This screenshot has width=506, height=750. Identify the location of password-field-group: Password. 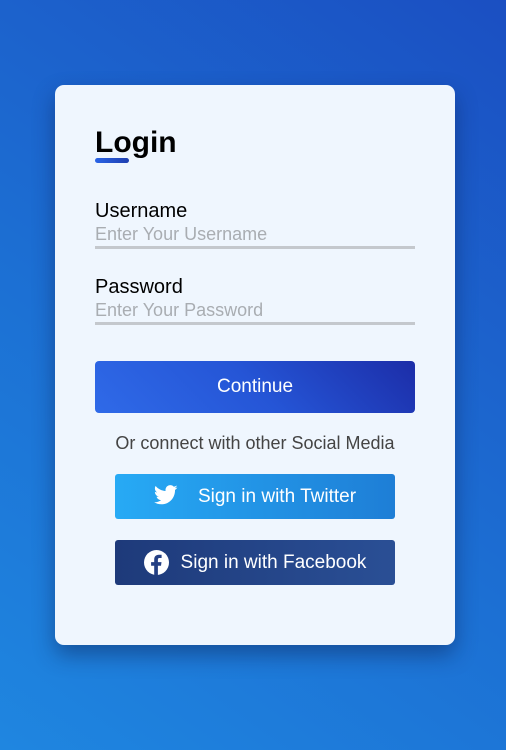
(255, 300).